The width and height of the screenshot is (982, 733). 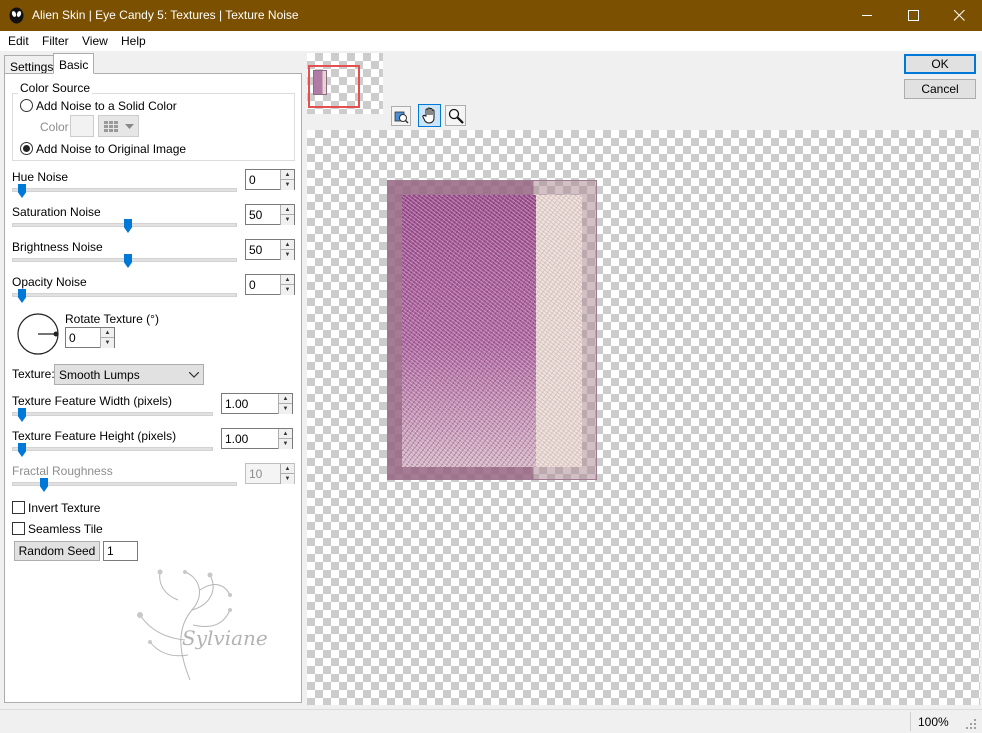 I want to click on texture-label: Texture:, so click(x=33, y=374).